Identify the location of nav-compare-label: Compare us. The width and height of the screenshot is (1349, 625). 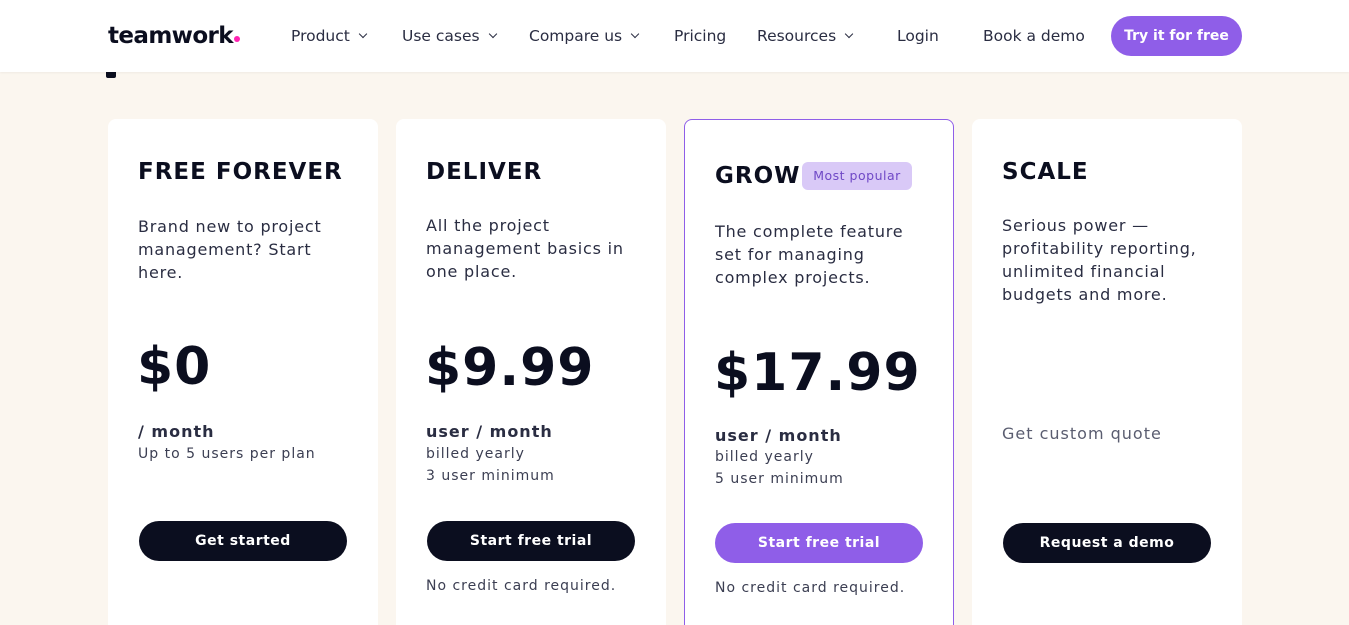
(576, 36).